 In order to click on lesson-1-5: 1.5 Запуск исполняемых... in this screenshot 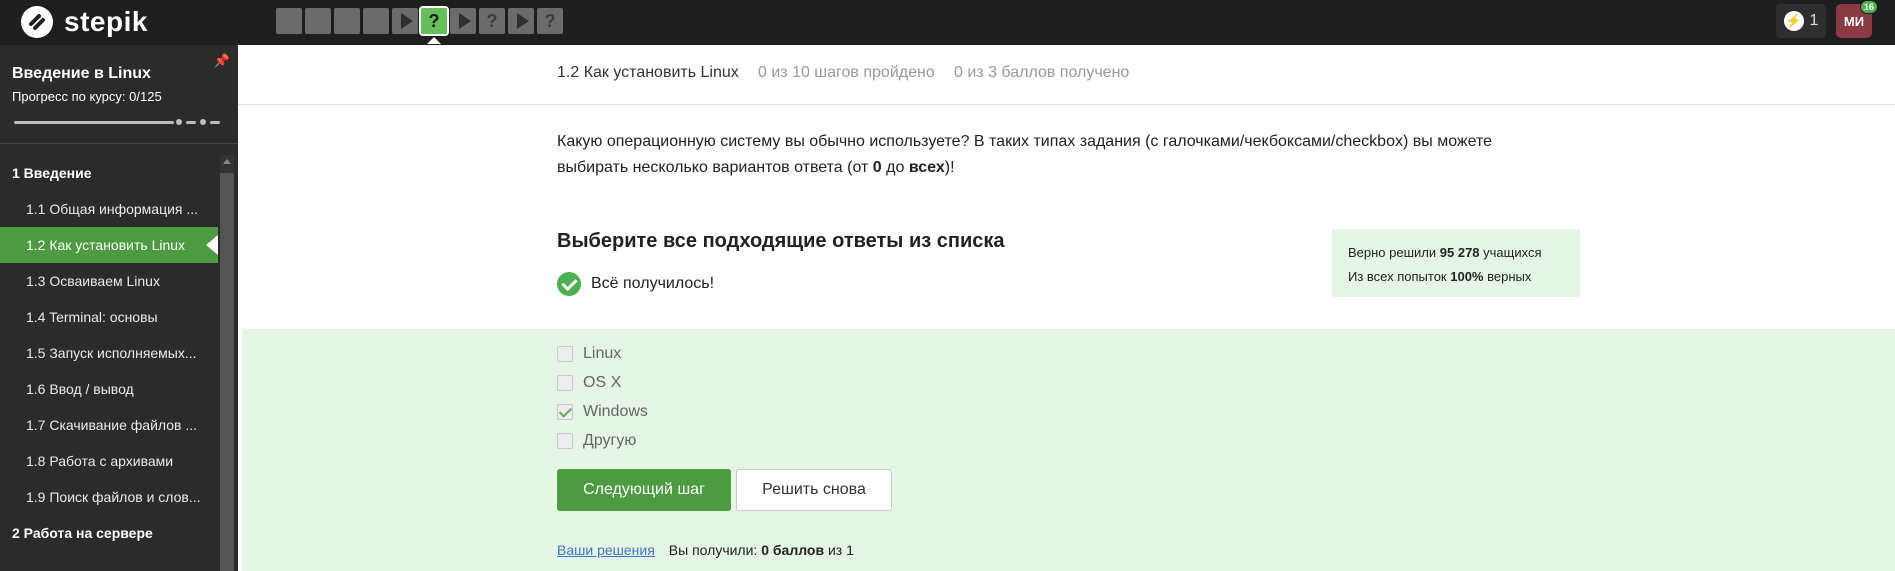, I will do `click(109, 353)`.